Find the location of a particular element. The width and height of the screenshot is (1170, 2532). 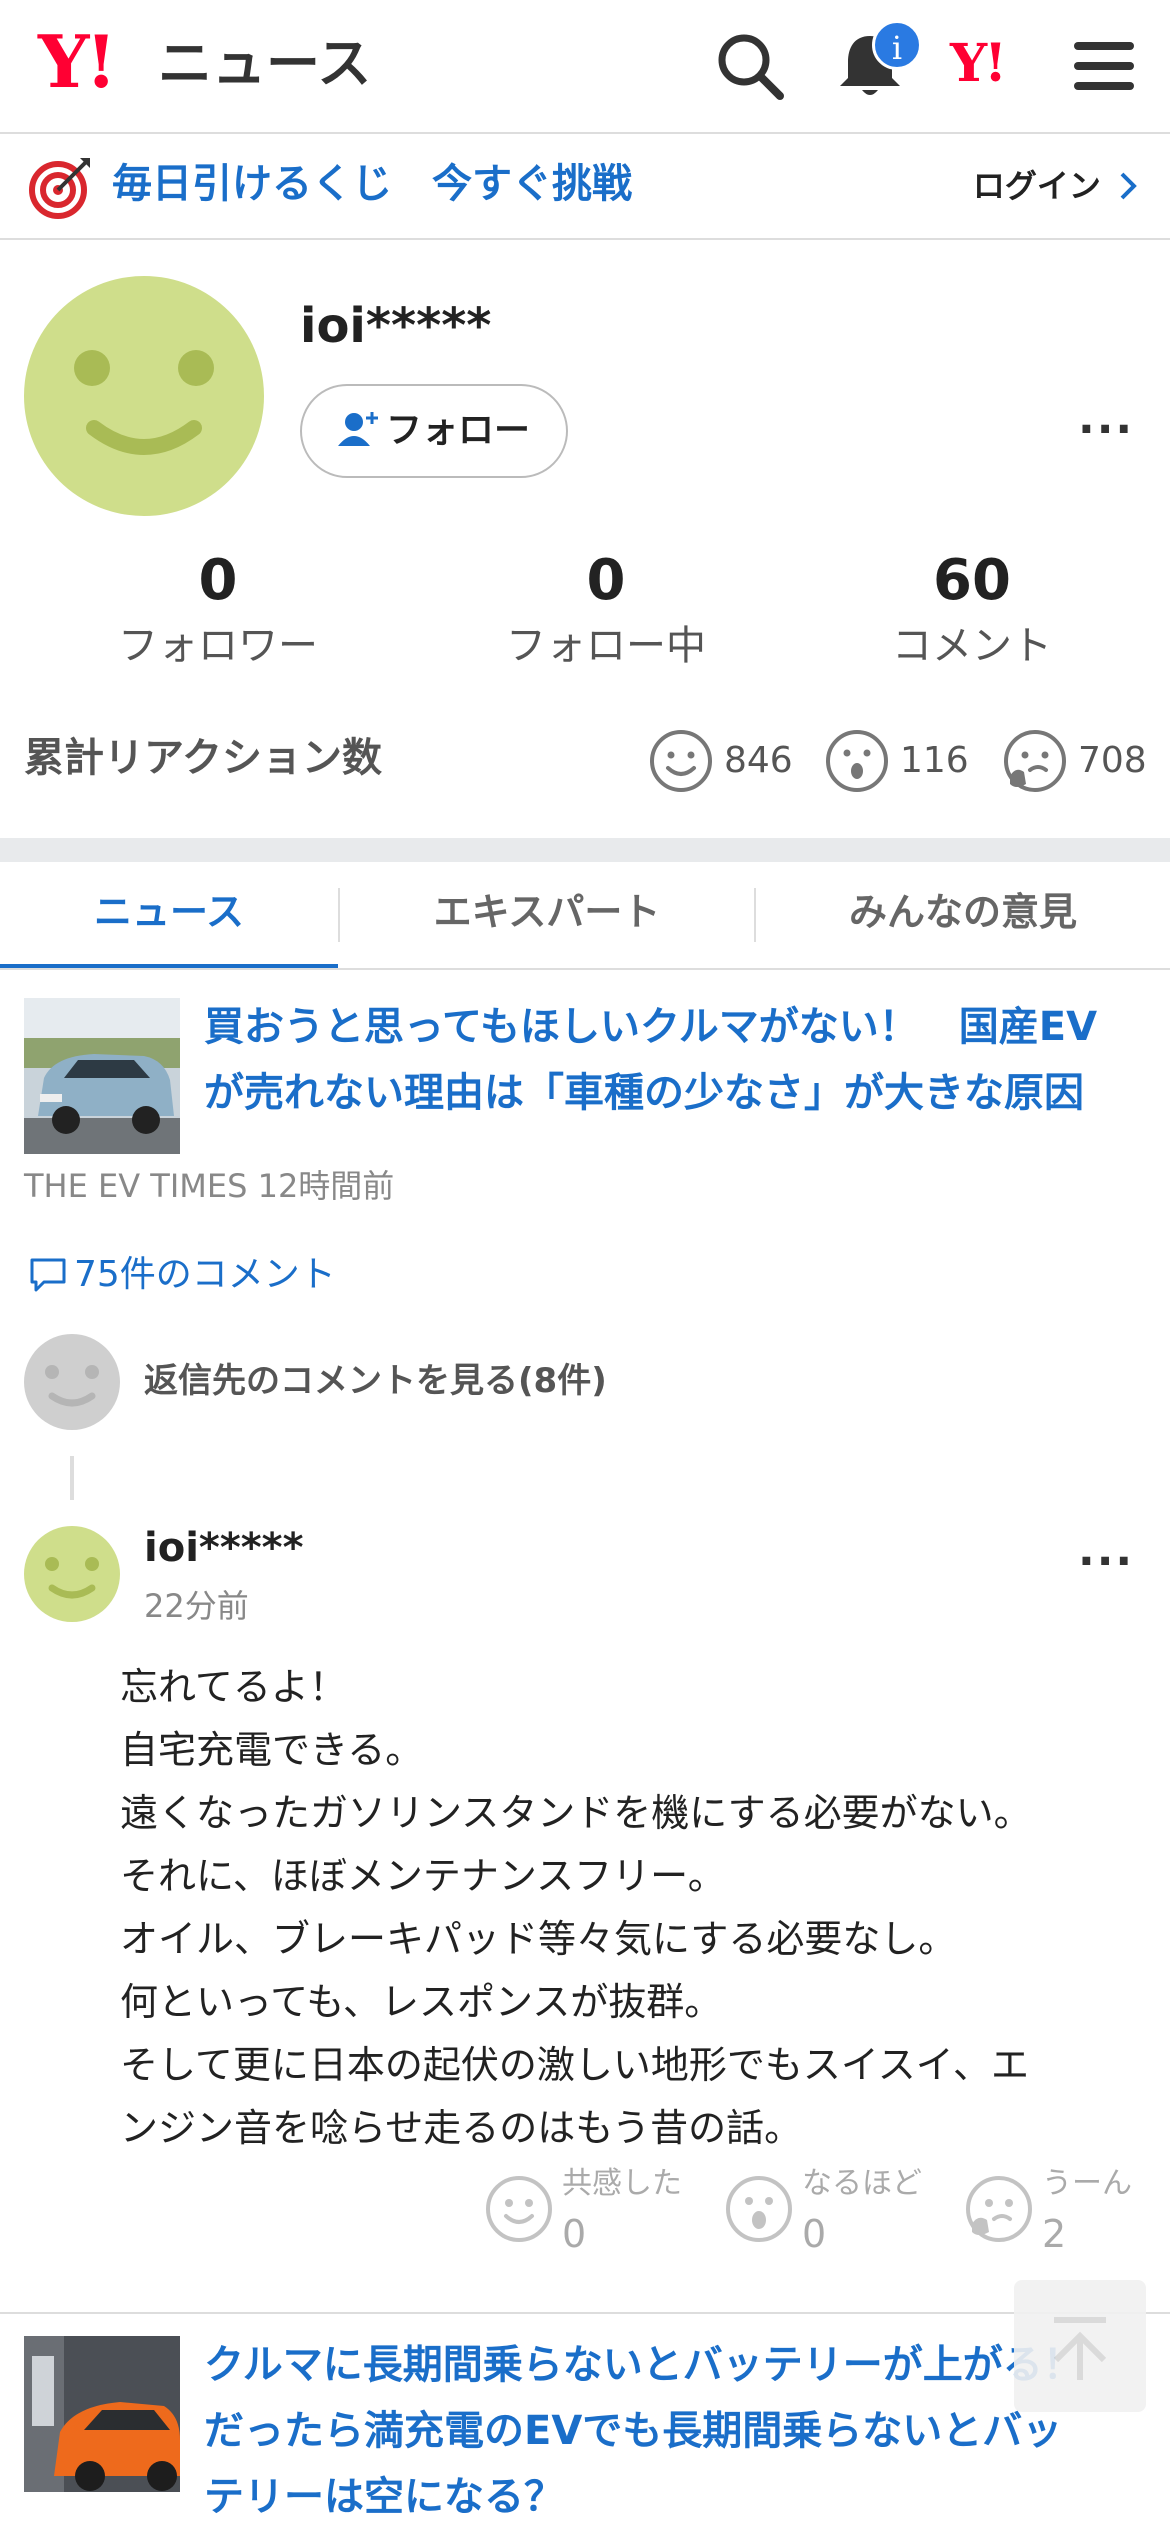

surprised-face-icon is located at coordinates (857, 761).